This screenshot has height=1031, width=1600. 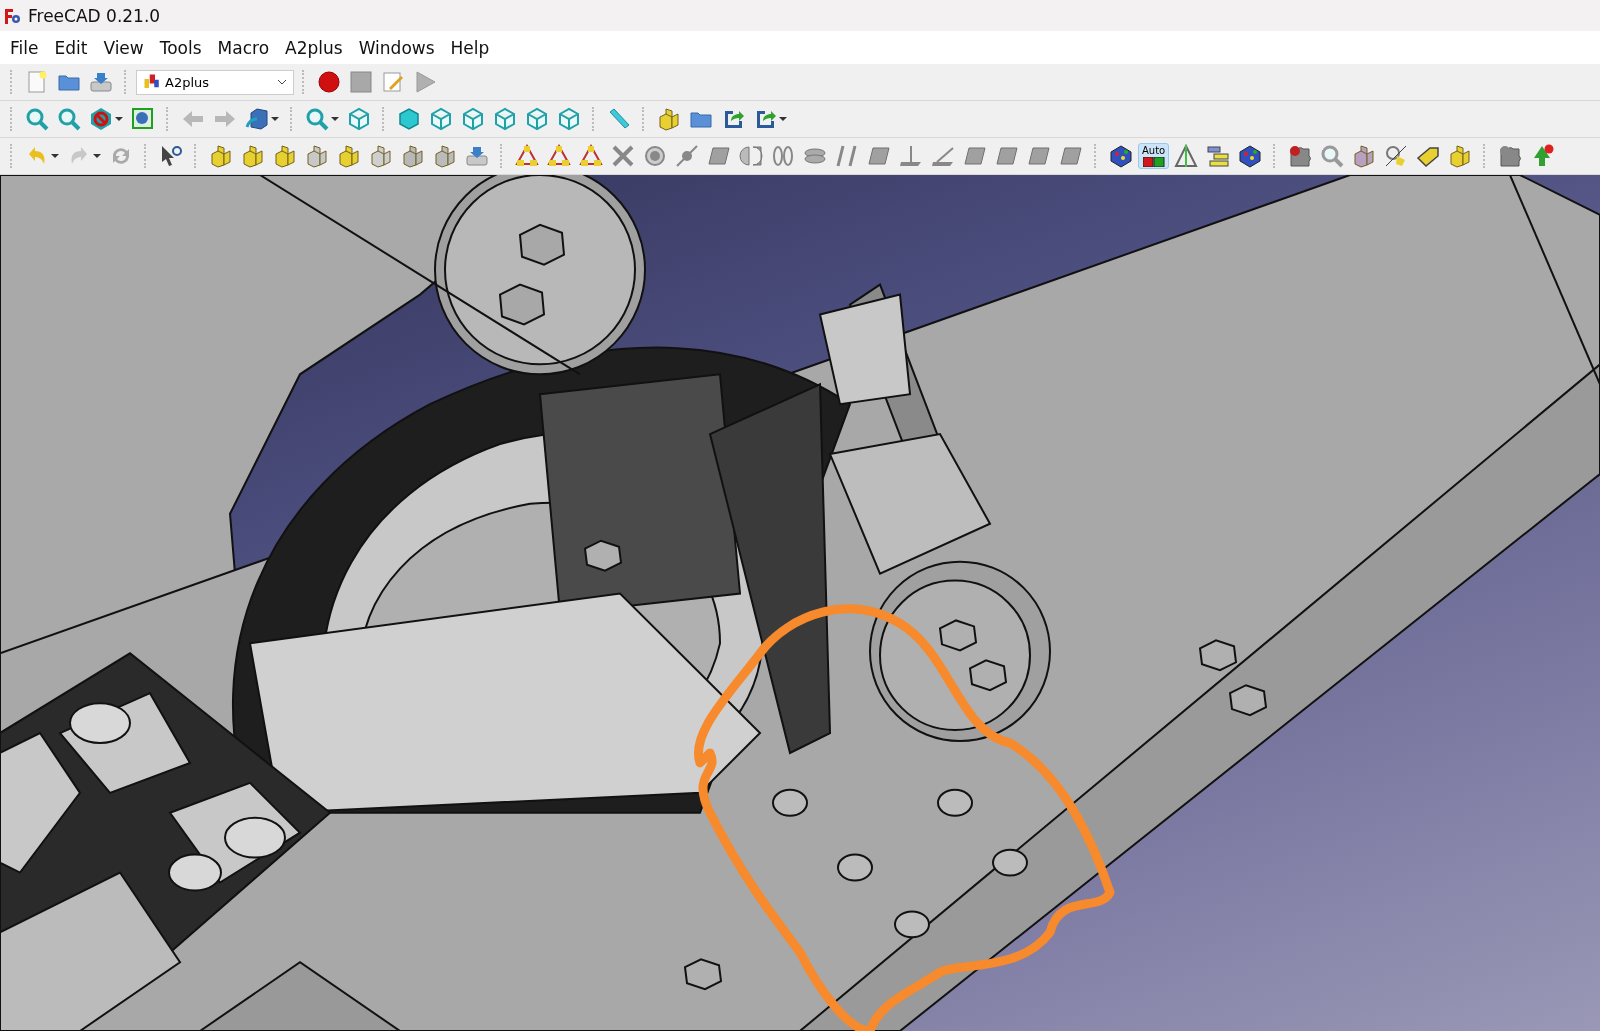 What do you see at coordinates (470, 47) in the screenshot?
I see `menu-item: Help` at bounding box center [470, 47].